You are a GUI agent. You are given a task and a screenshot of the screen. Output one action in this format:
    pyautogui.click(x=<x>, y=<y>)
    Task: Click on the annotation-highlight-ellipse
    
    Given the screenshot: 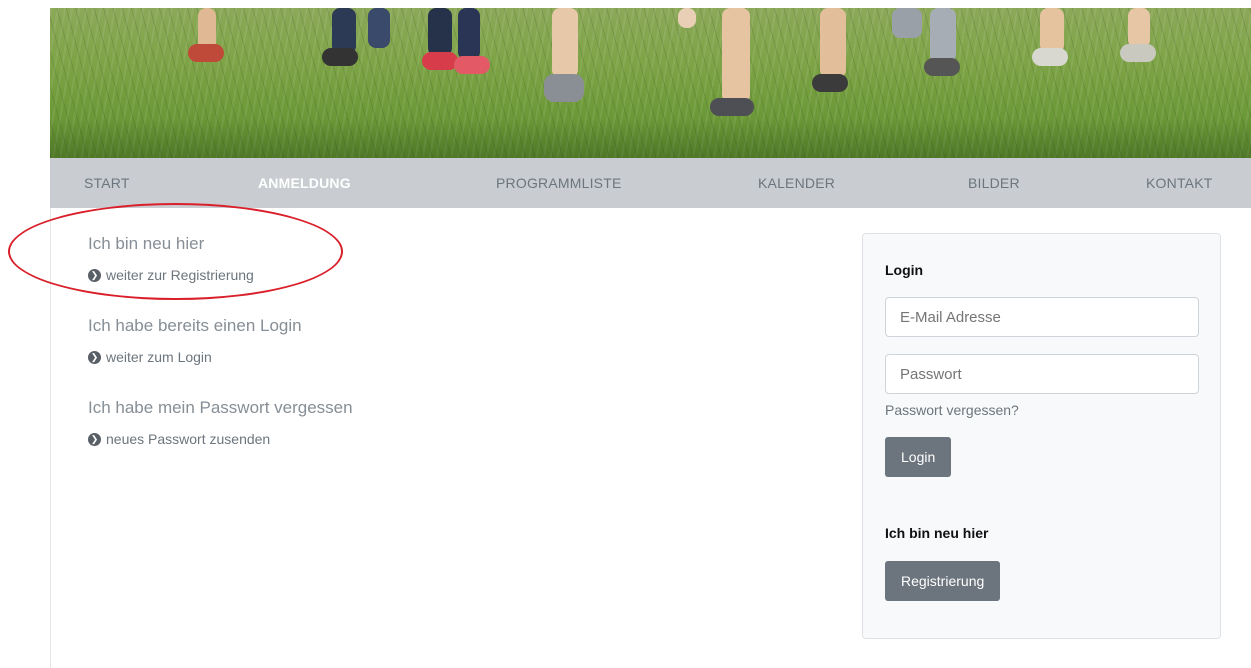 What is the action you would take?
    pyautogui.click(x=175, y=251)
    